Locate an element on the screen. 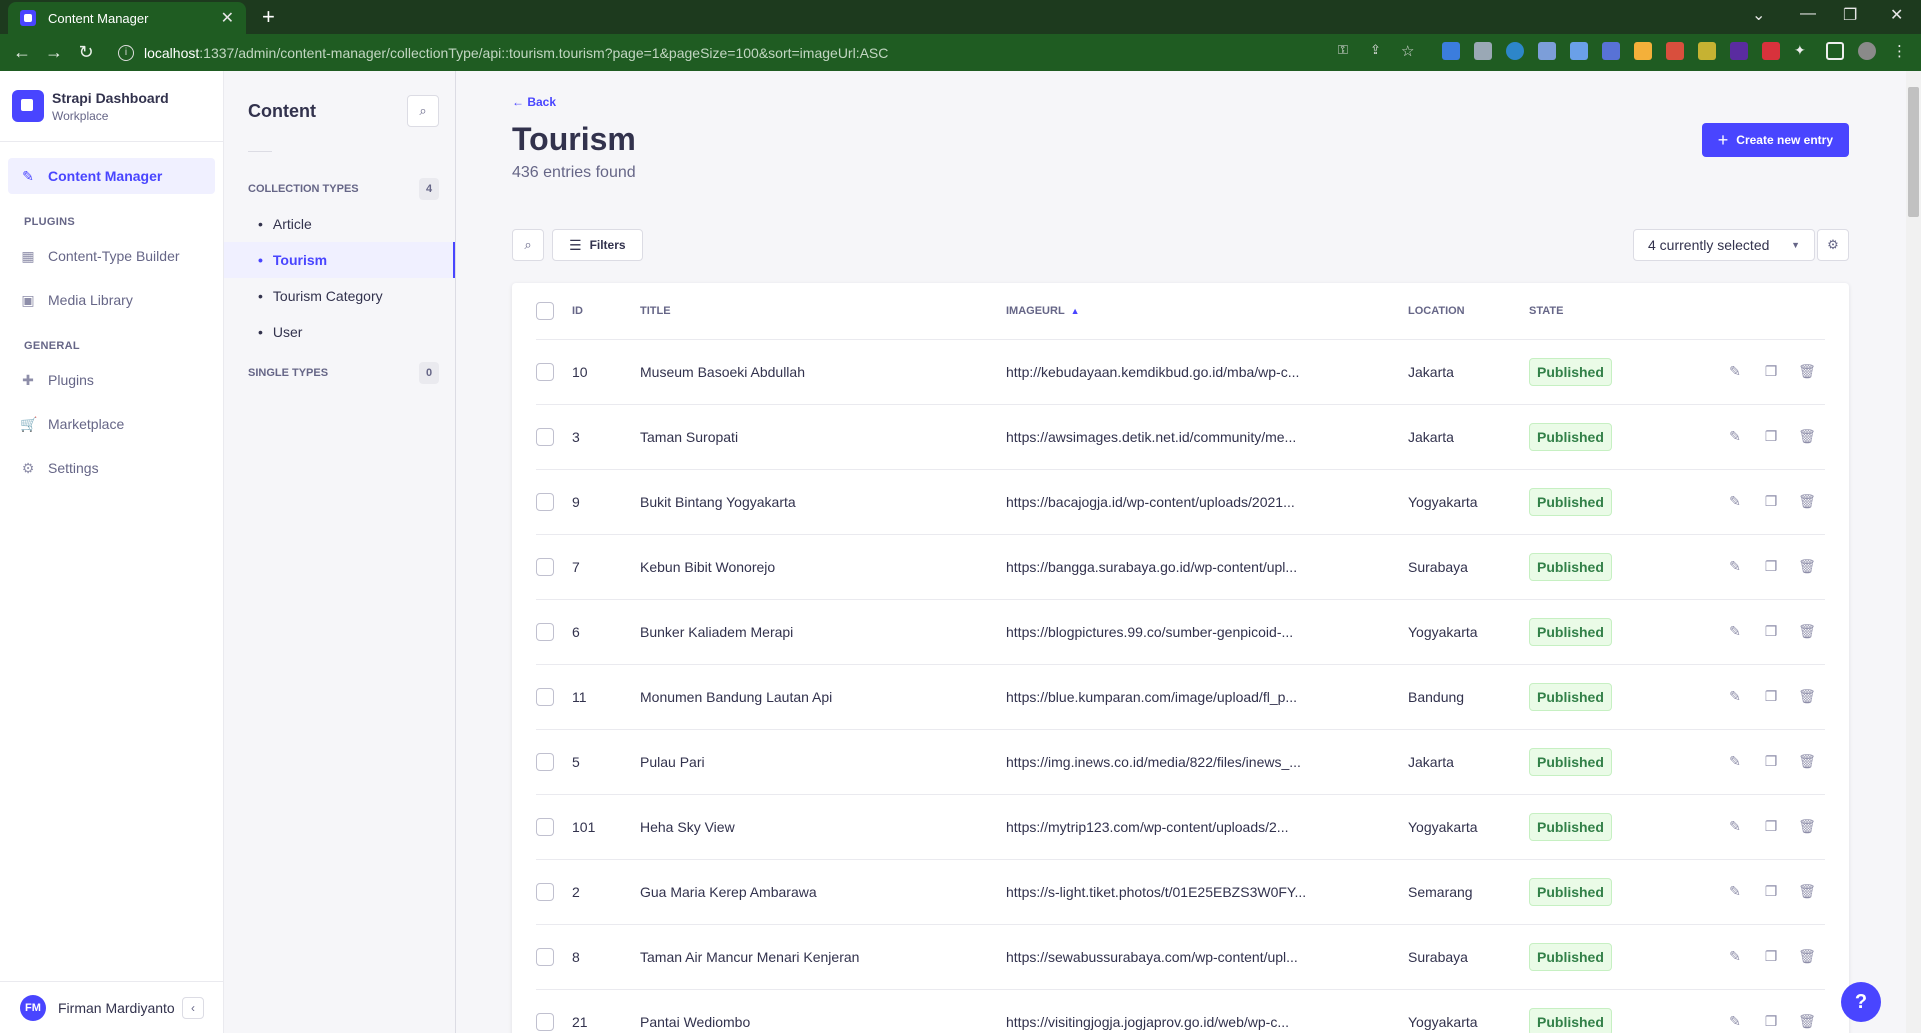  menu-dots-icon: ⋮ is located at coordinates (1901, 51).